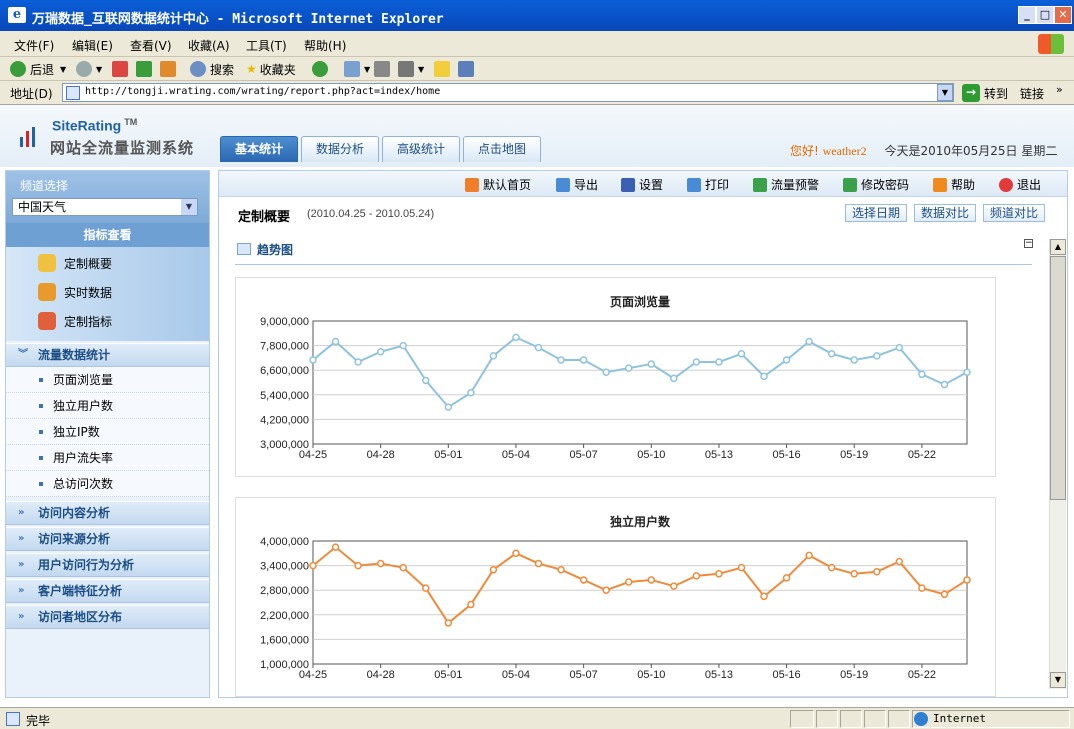 Image resolution: width=1074 pixels, height=729 pixels. I want to click on main-scrollbar: ▲ ▼, so click(1057, 464).